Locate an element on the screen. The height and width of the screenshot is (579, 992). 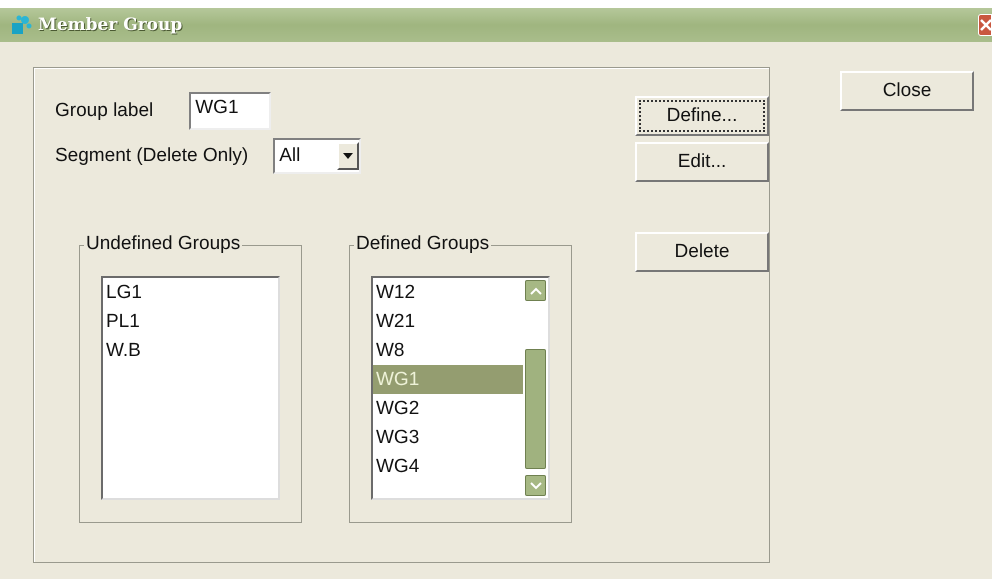
field-label: Group label is located at coordinates (104, 111).